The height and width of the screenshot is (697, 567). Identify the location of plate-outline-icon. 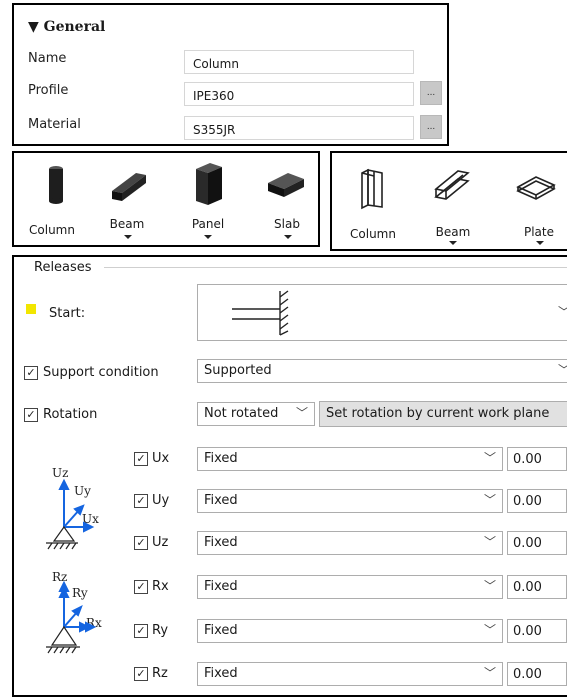
(536, 188).